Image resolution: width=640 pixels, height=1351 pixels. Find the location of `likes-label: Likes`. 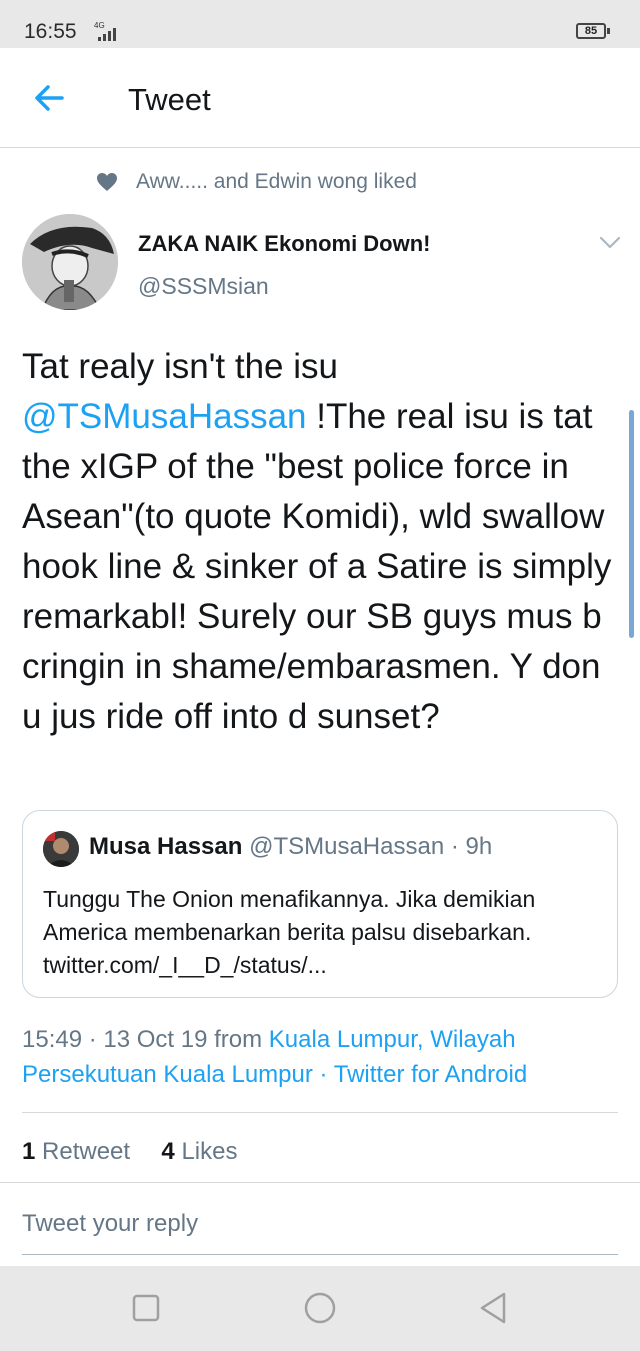

likes-label: Likes is located at coordinates (206, 1151).